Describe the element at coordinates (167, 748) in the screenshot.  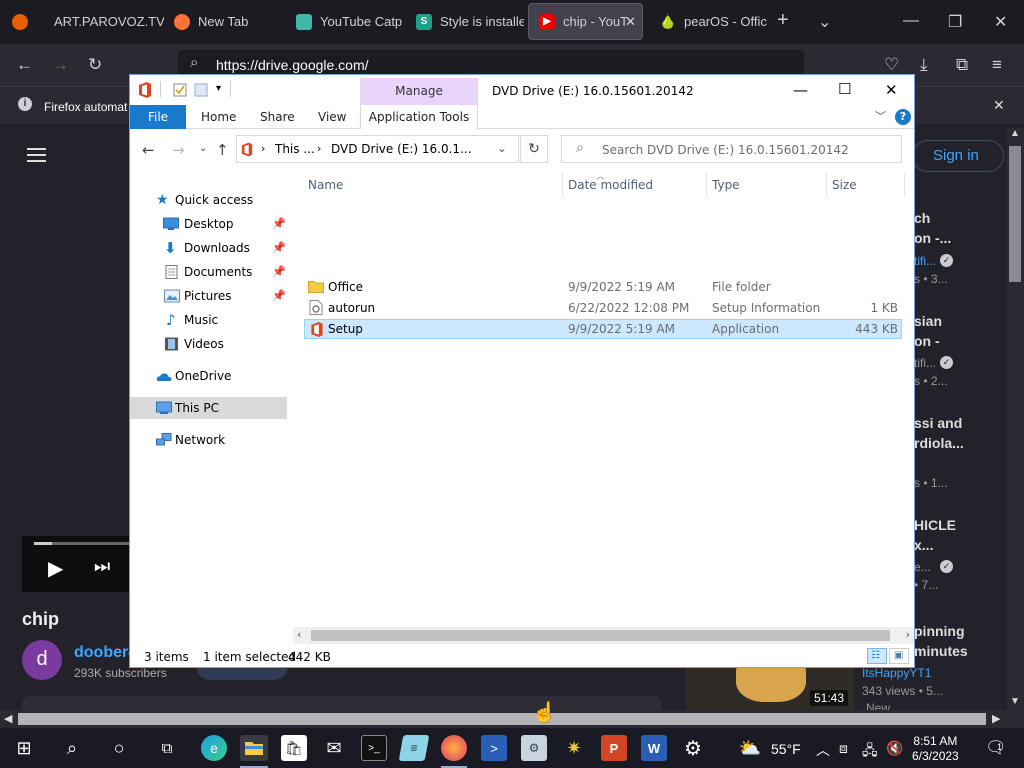
I see `task-view-icon: ⧉` at that location.